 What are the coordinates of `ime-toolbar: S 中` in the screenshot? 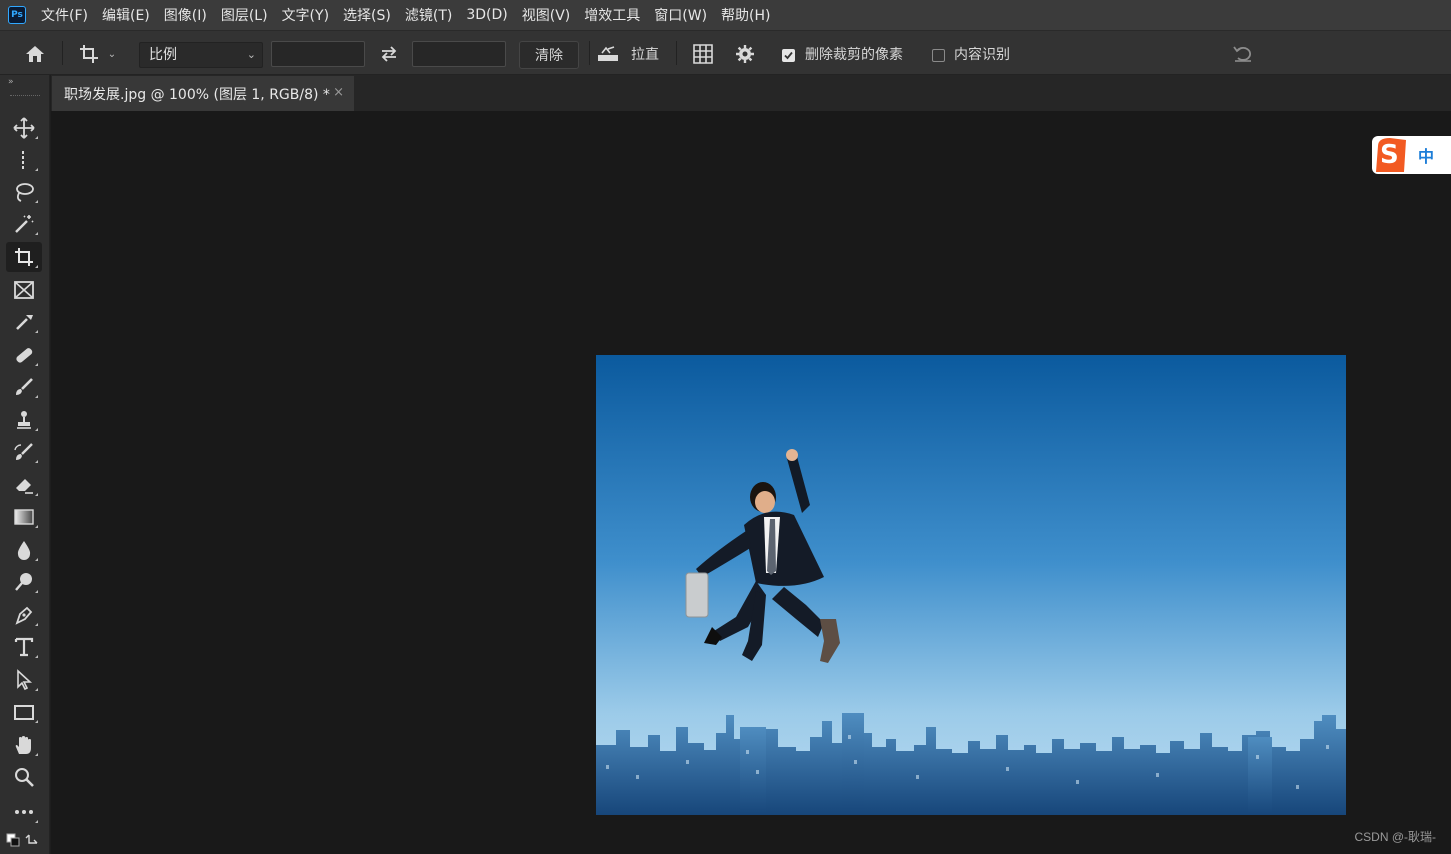 It's located at (1411, 155).